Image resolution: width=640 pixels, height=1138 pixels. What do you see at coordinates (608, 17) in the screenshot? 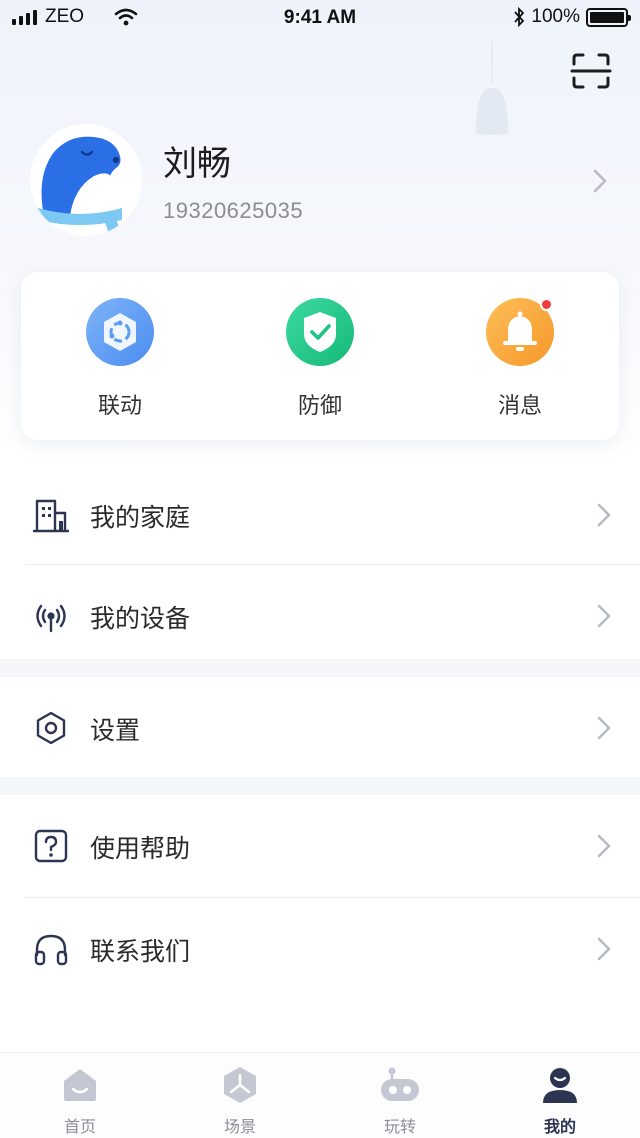
I see `battery-icon` at bounding box center [608, 17].